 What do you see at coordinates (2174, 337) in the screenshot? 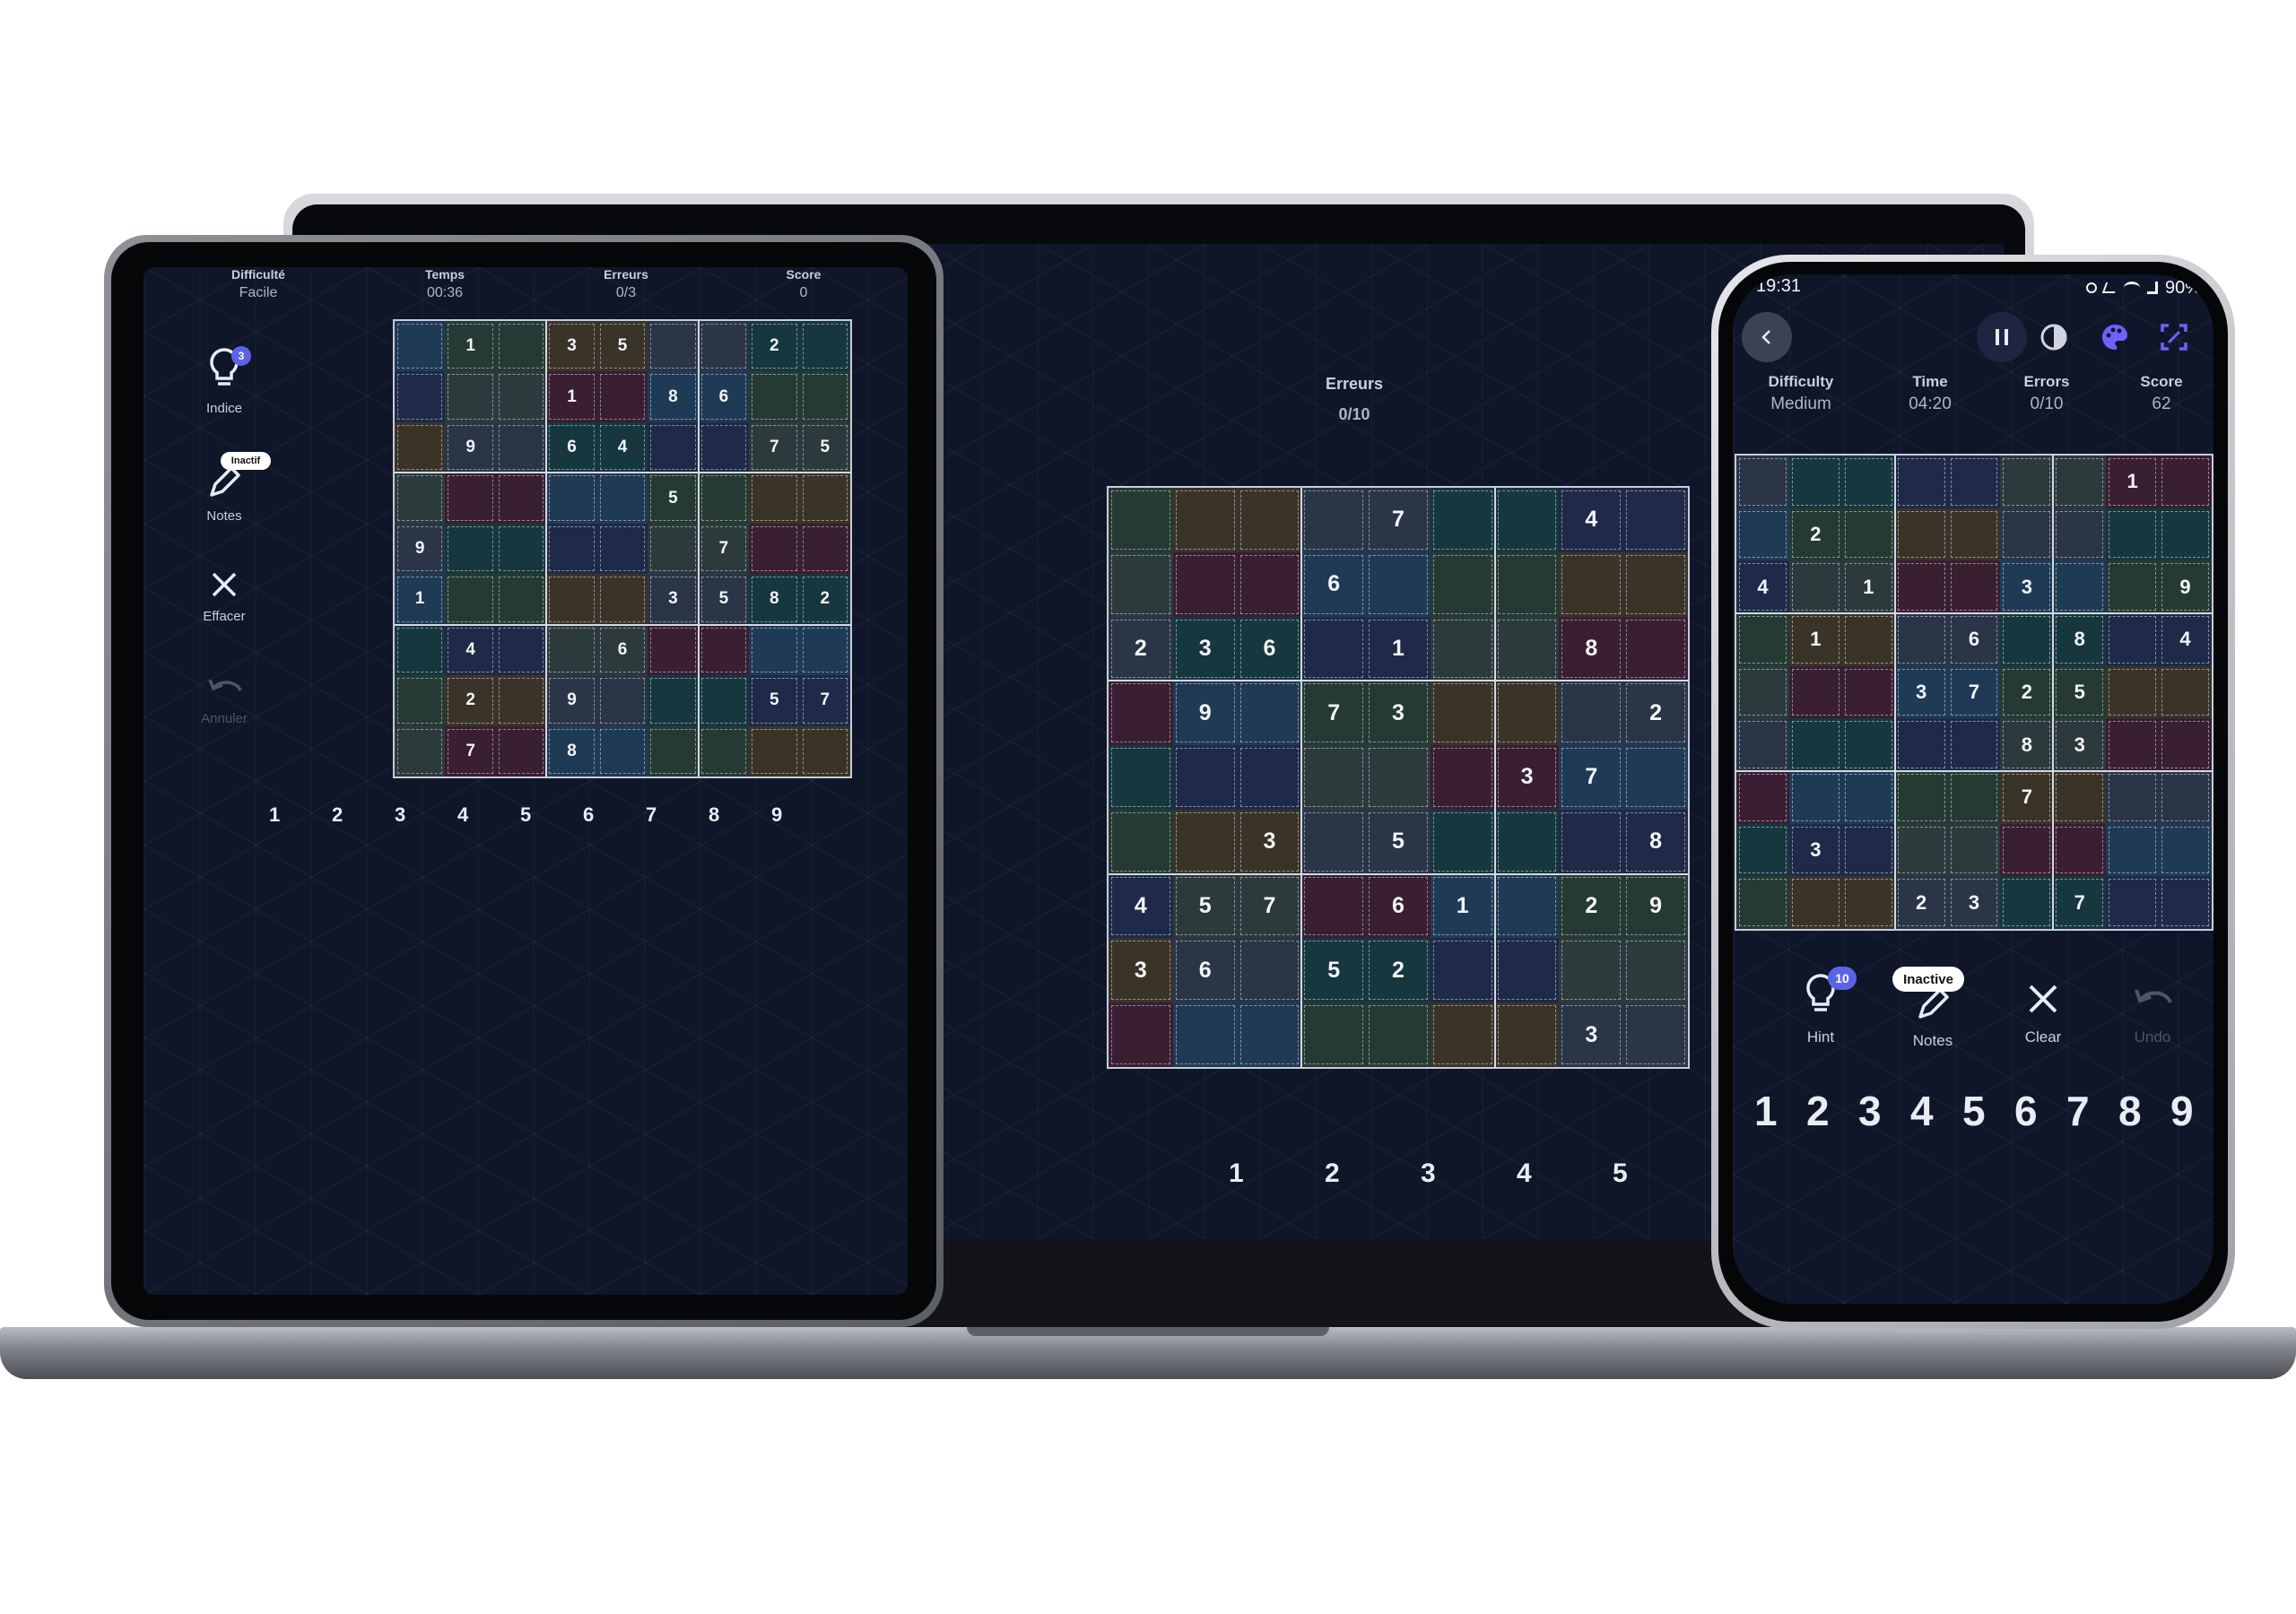
I see `fullscreen-button` at bounding box center [2174, 337].